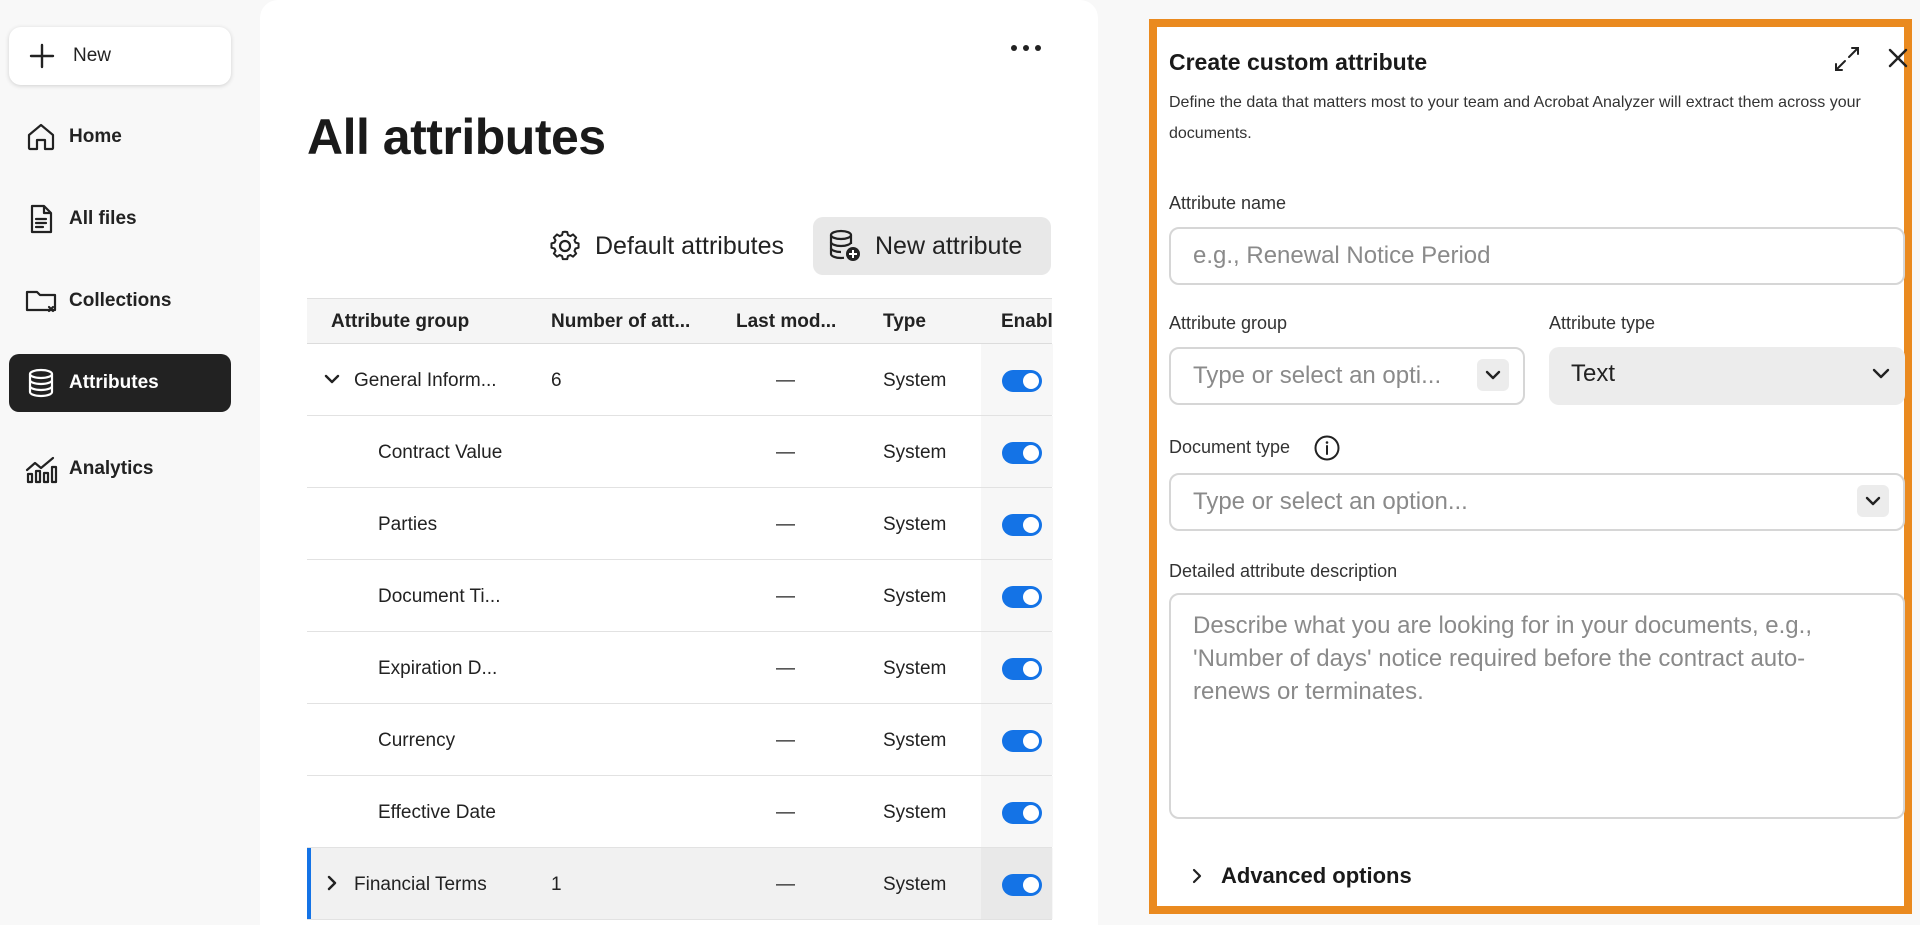 Image resolution: width=1920 pixels, height=925 pixels. Describe the element at coordinates (420, 884) in the screenshot. I see `row-name: Financial Terms` at that location.